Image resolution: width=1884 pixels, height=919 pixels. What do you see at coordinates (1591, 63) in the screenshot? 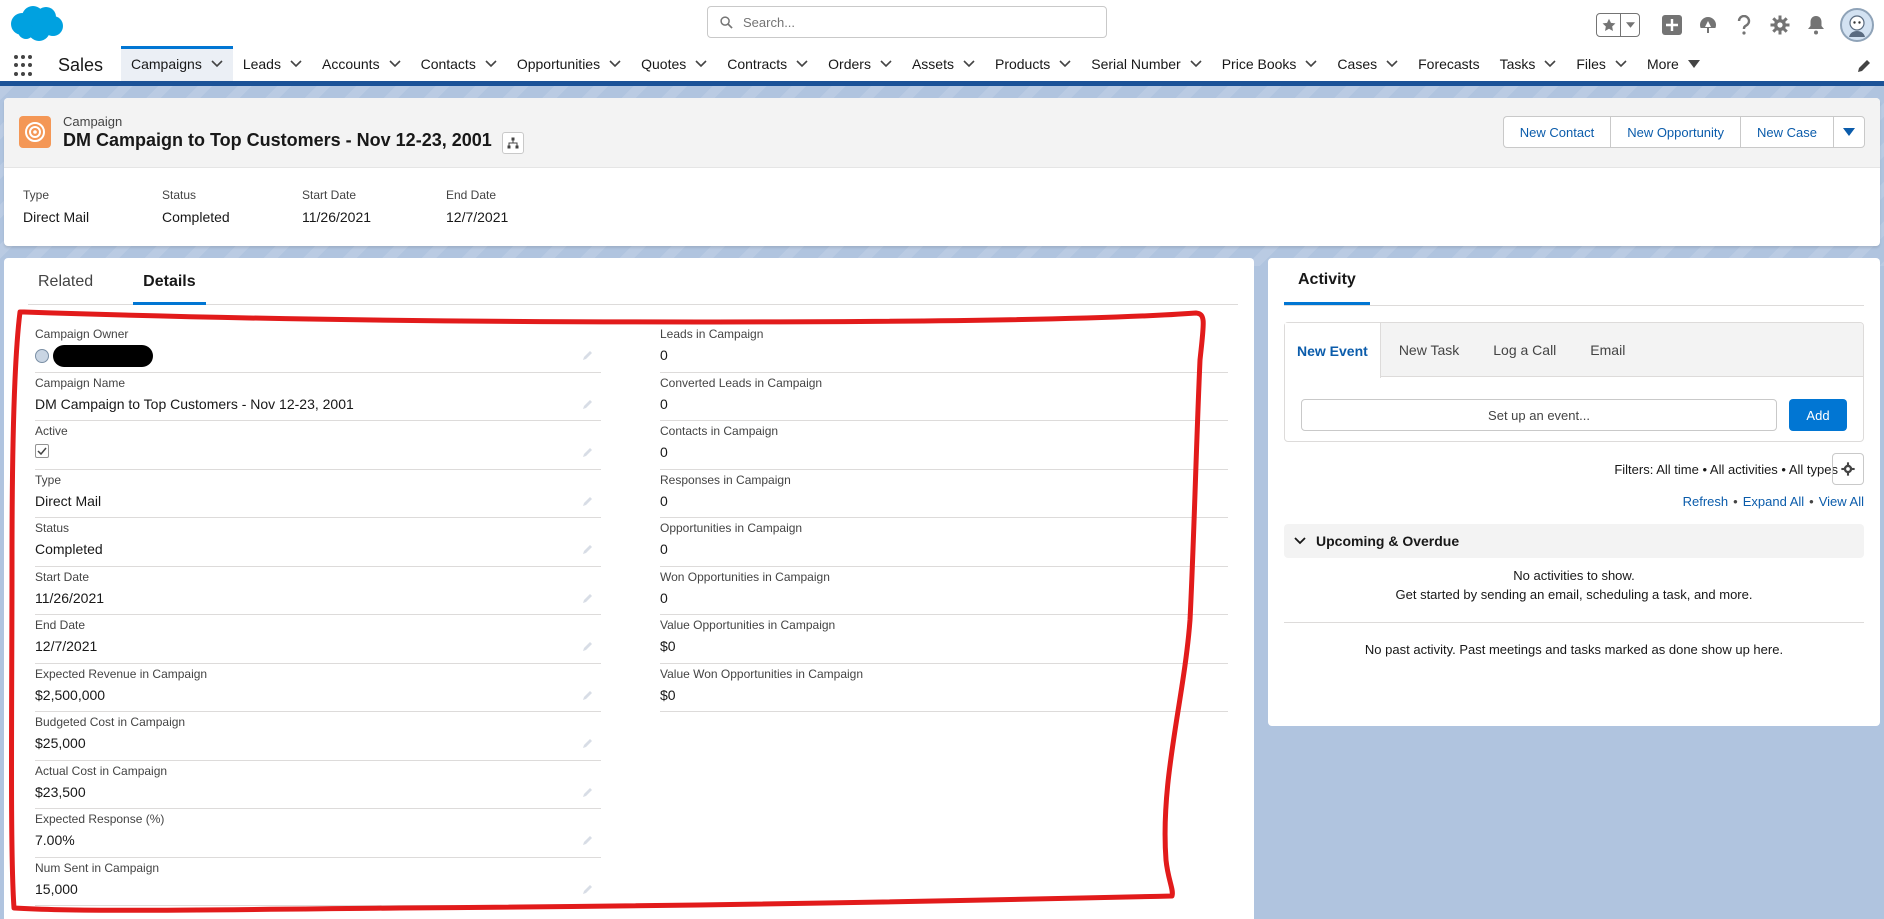
I see `nav-item-label: Files` at bounding box center [1591, 63].